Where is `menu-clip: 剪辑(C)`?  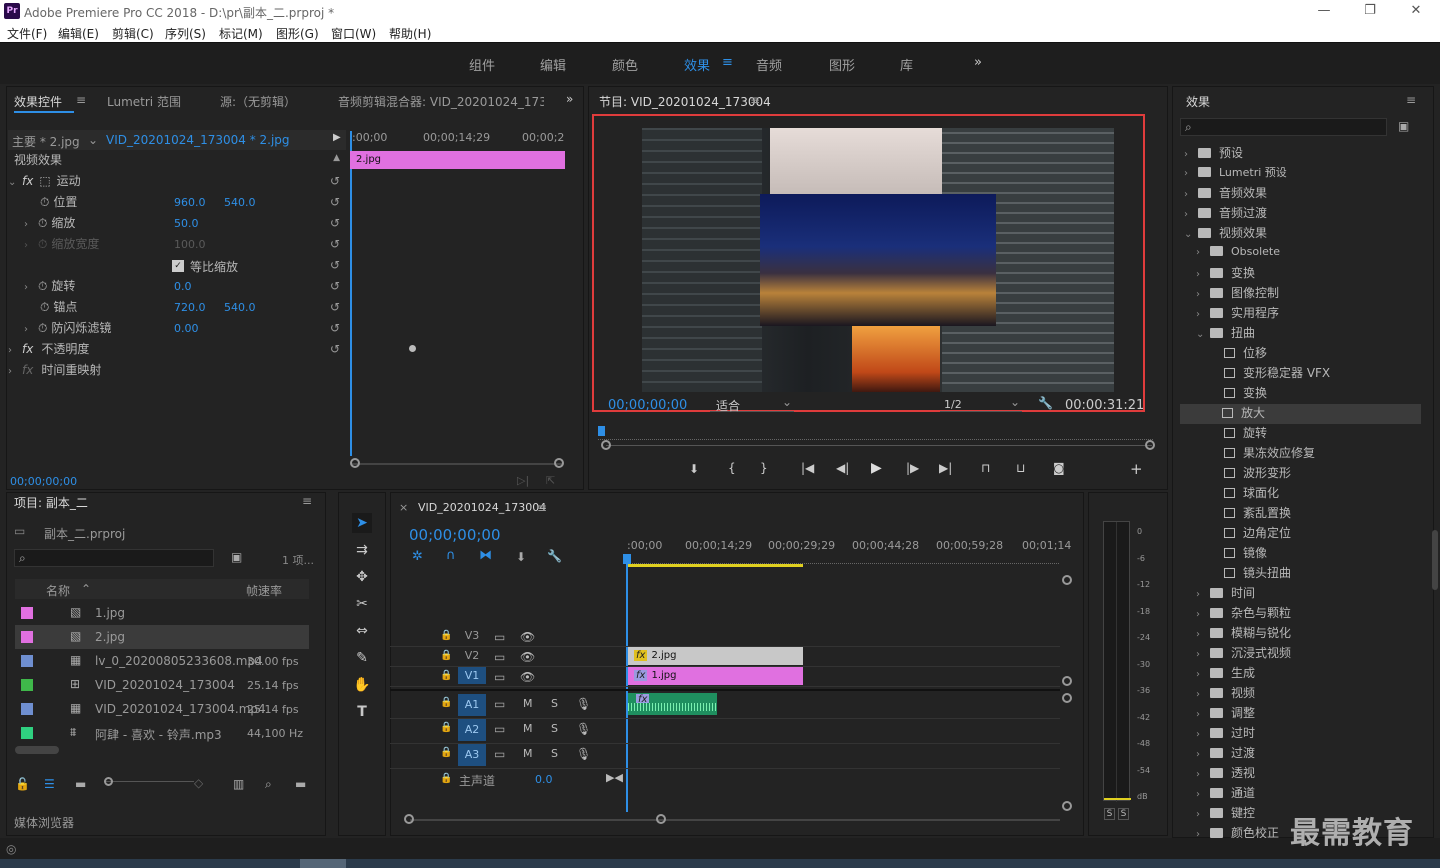 menu-clip: 剪辑(C) is located at coordinates (133, 33).